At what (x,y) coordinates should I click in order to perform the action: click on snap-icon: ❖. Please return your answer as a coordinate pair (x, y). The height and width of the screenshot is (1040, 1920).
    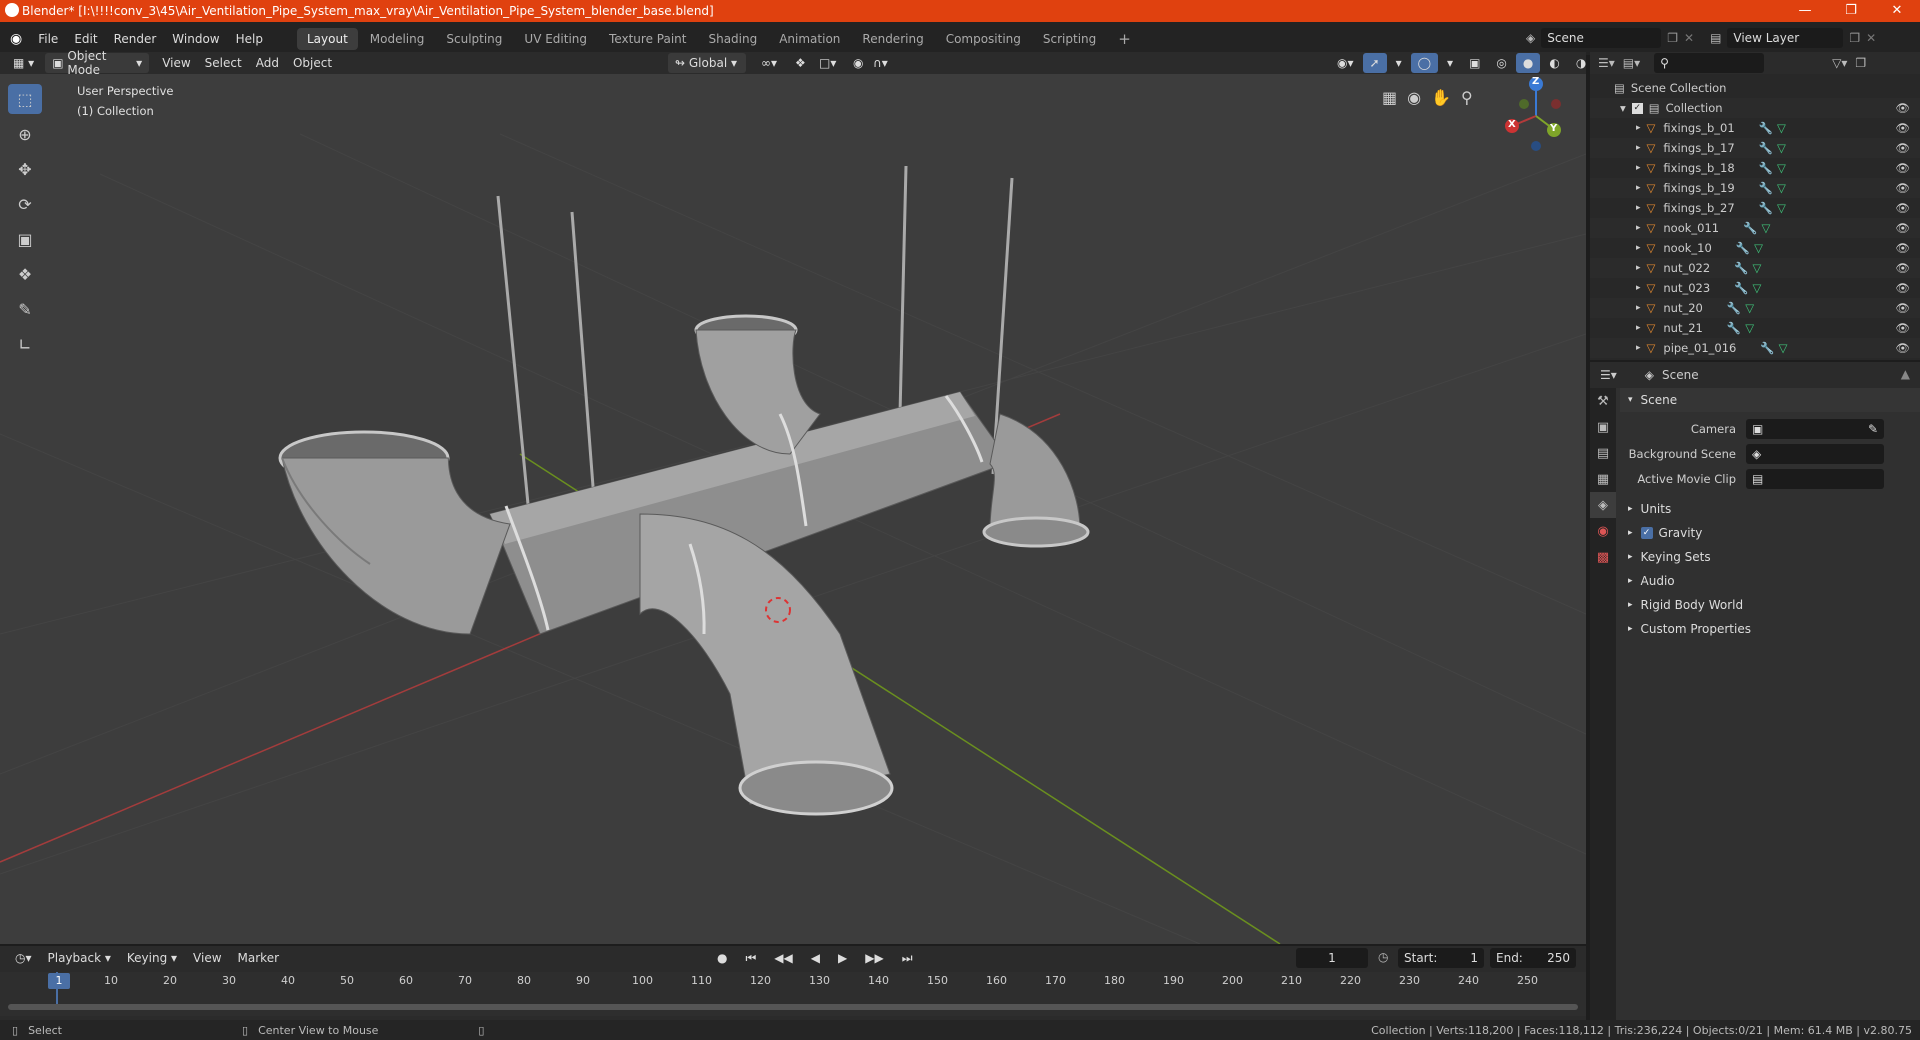
    Looking at the image, I should click on (800, 63).